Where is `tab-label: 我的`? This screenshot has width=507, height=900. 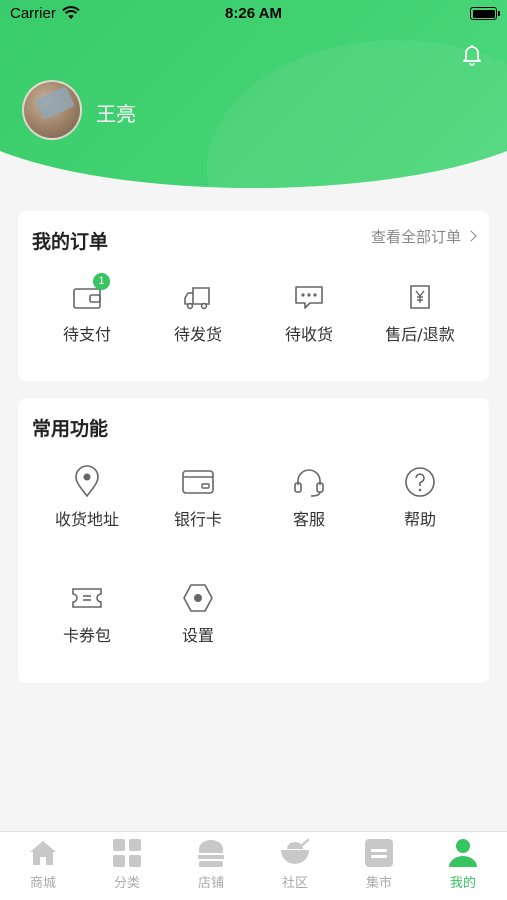 tab-label: 我的 is located at coordinates (462, 883).